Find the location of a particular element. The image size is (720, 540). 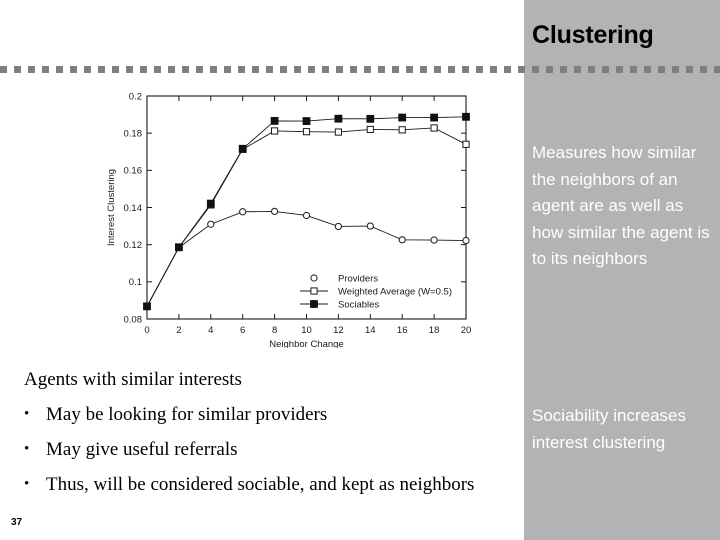

legend-label: Weighted Average (W=0.5) is located at coordinates (395, 291).